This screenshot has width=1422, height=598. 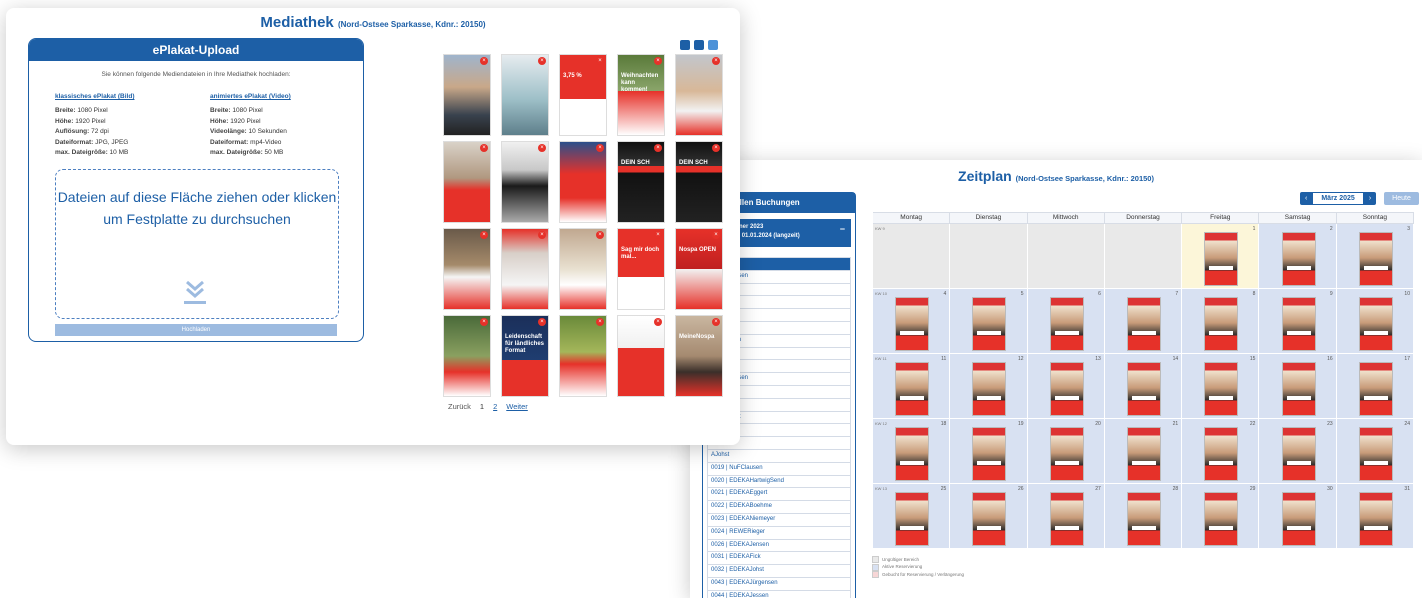 What do you see at coordinates (842, 229) in the screenshot?
I see `collapse-icon: −` at bounding box center [842, 229].